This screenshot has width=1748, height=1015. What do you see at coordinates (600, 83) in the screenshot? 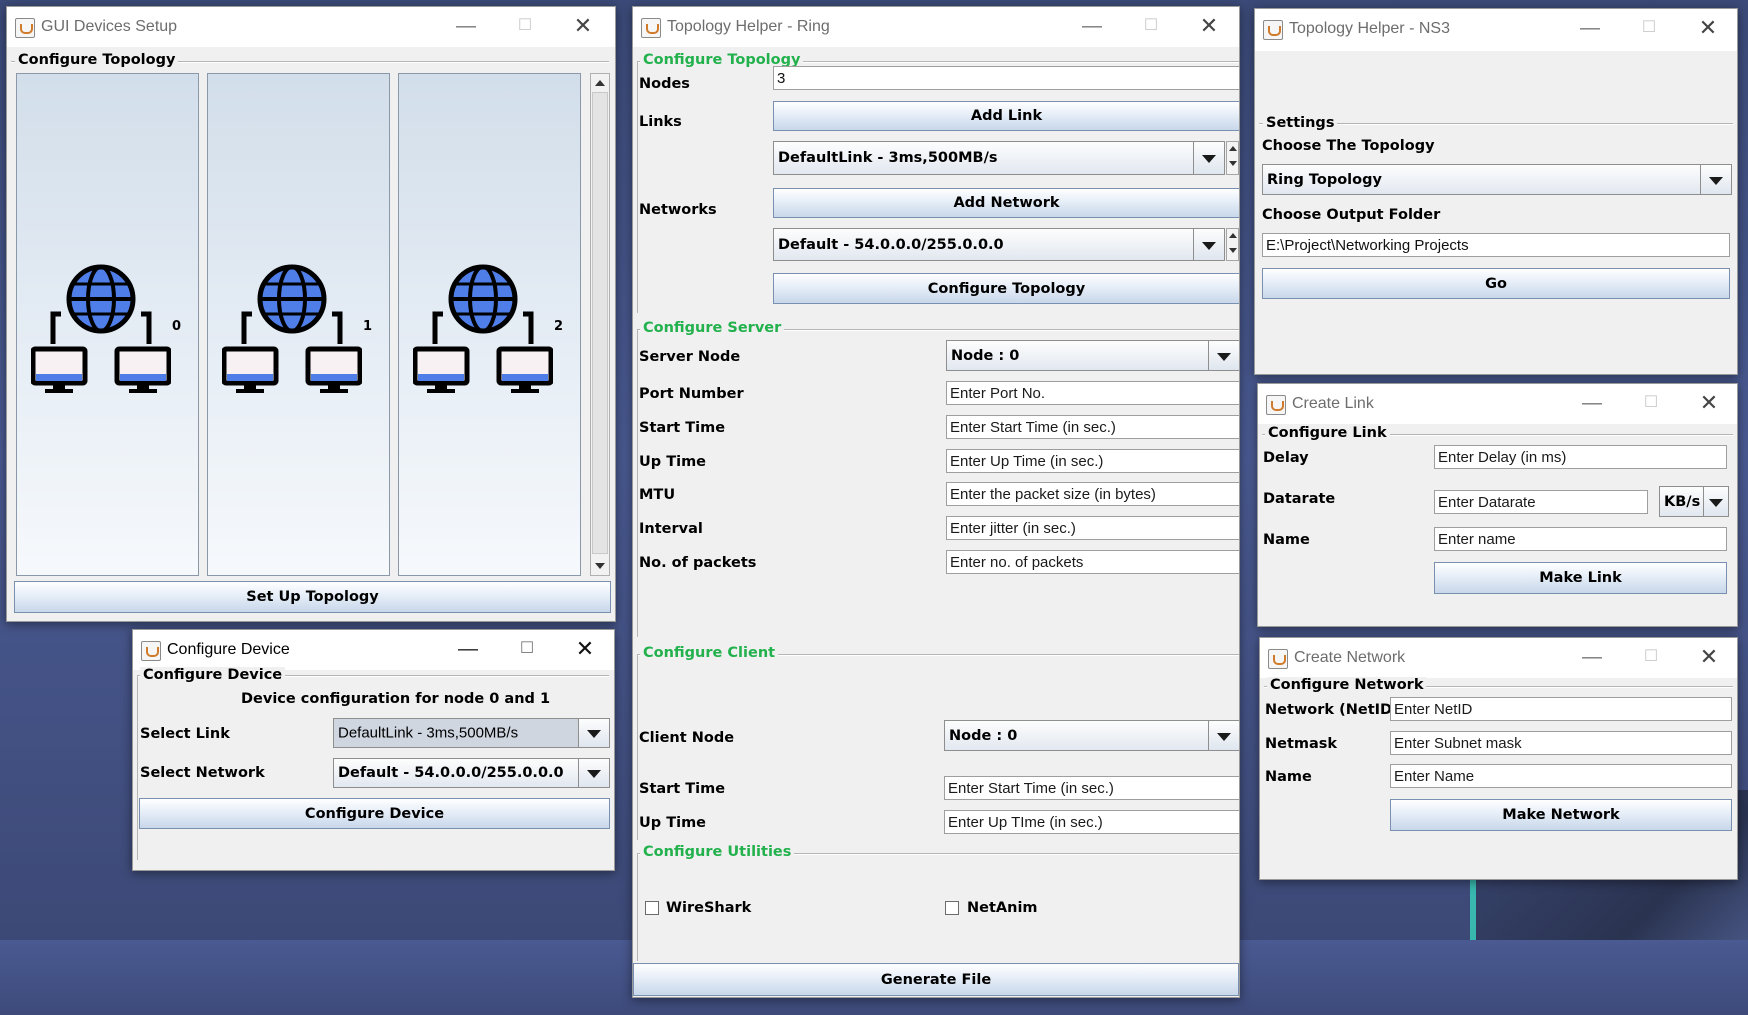
I see `scroll-up-icon` at bounding box center [600, 83].